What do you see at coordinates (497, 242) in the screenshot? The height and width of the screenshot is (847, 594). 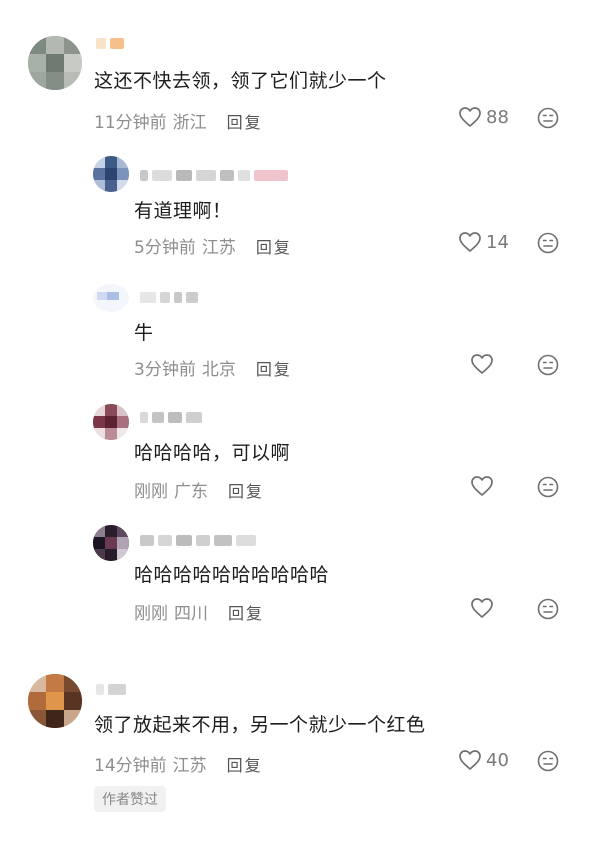 I see `like-count: 14` at bounding box center [497, 242].